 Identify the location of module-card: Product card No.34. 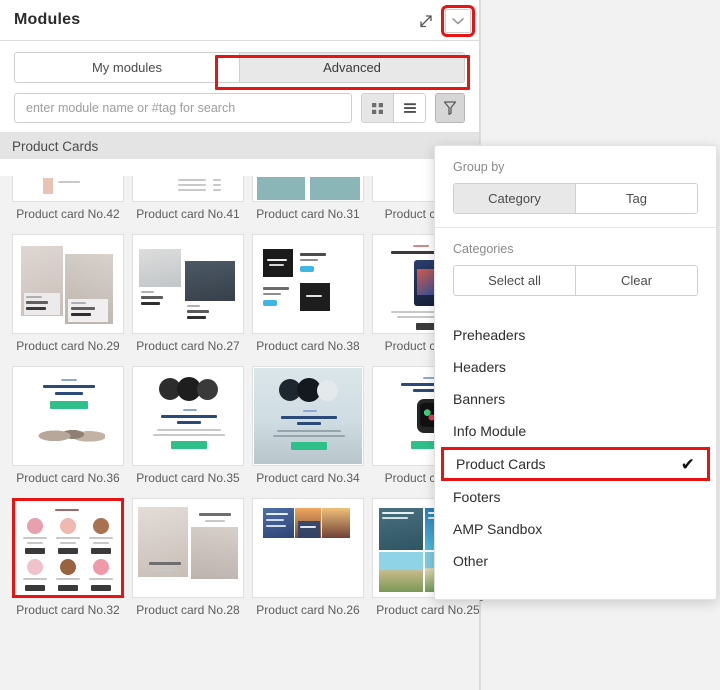
(308, 429).